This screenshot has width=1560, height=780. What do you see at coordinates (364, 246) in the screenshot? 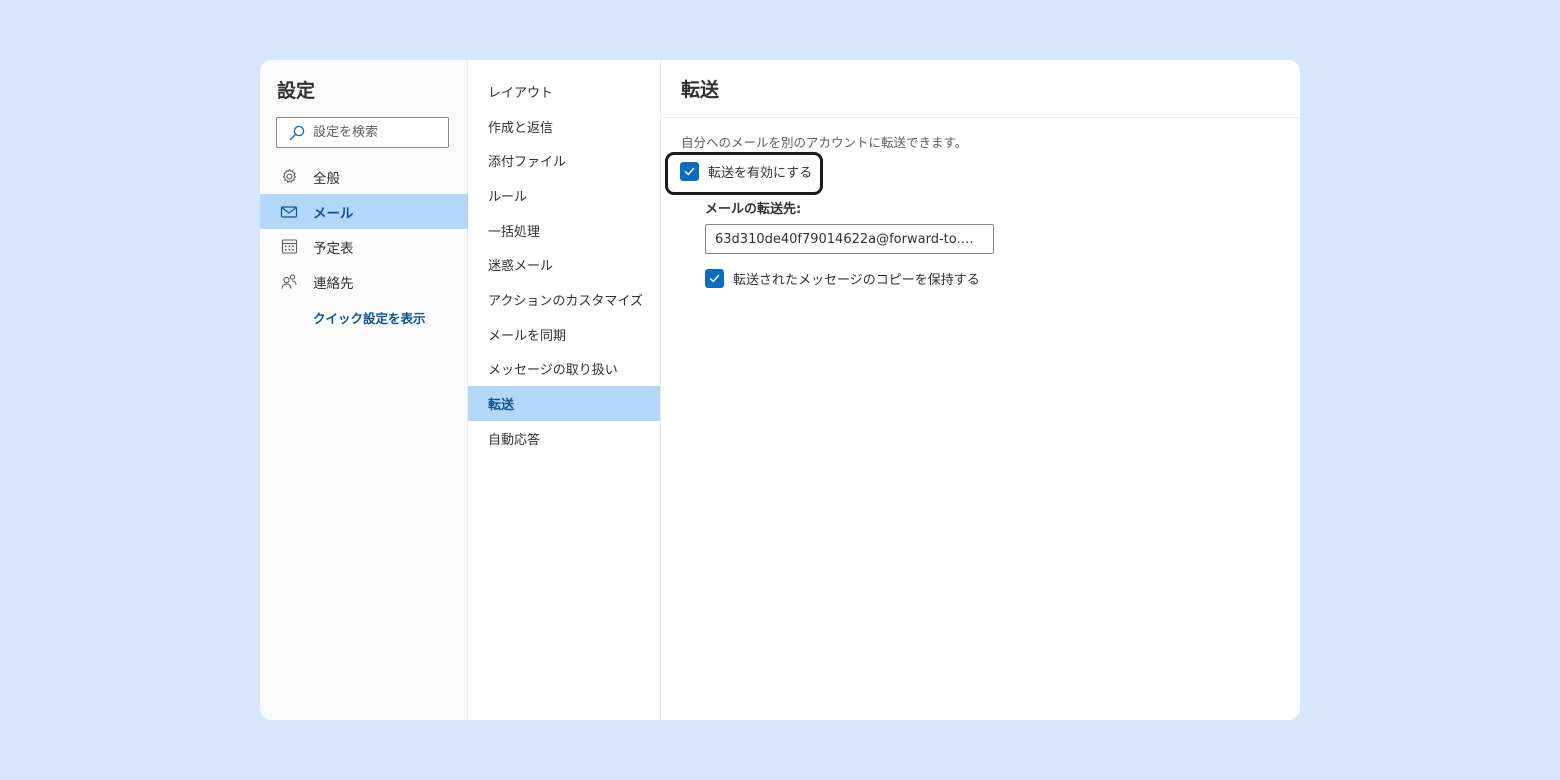
I see `sidebar-item-calendar: 予定表` at bounding box center [364, 246].